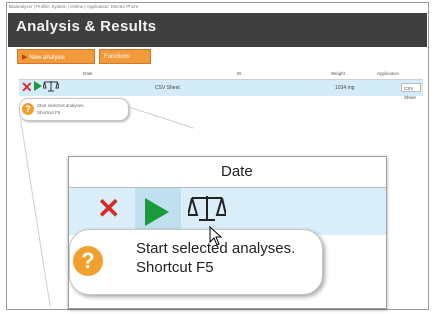 This screenshot has height=314, width=437. What do you see at coordinates (25, 57) in the screenshot?
I see `play-icon: ▶` at bounding box center [25, 57].